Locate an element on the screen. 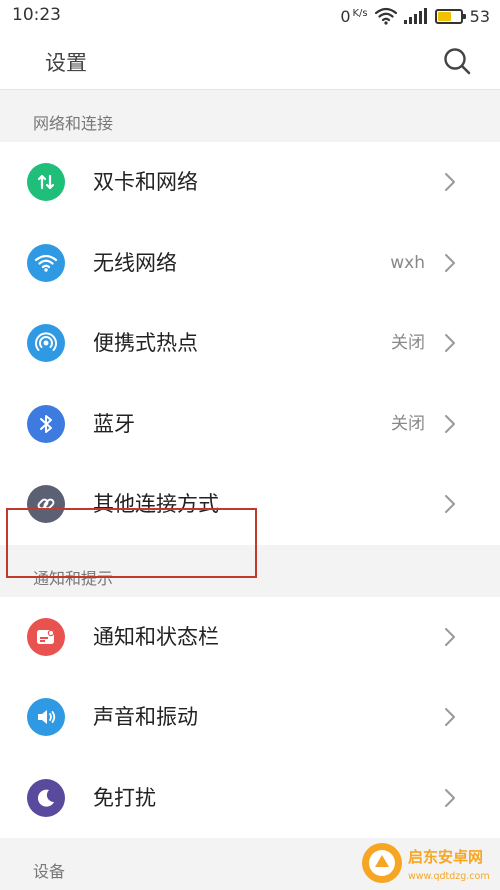  settings-item-label: 免打扰 is located at coordinates (124, 798).